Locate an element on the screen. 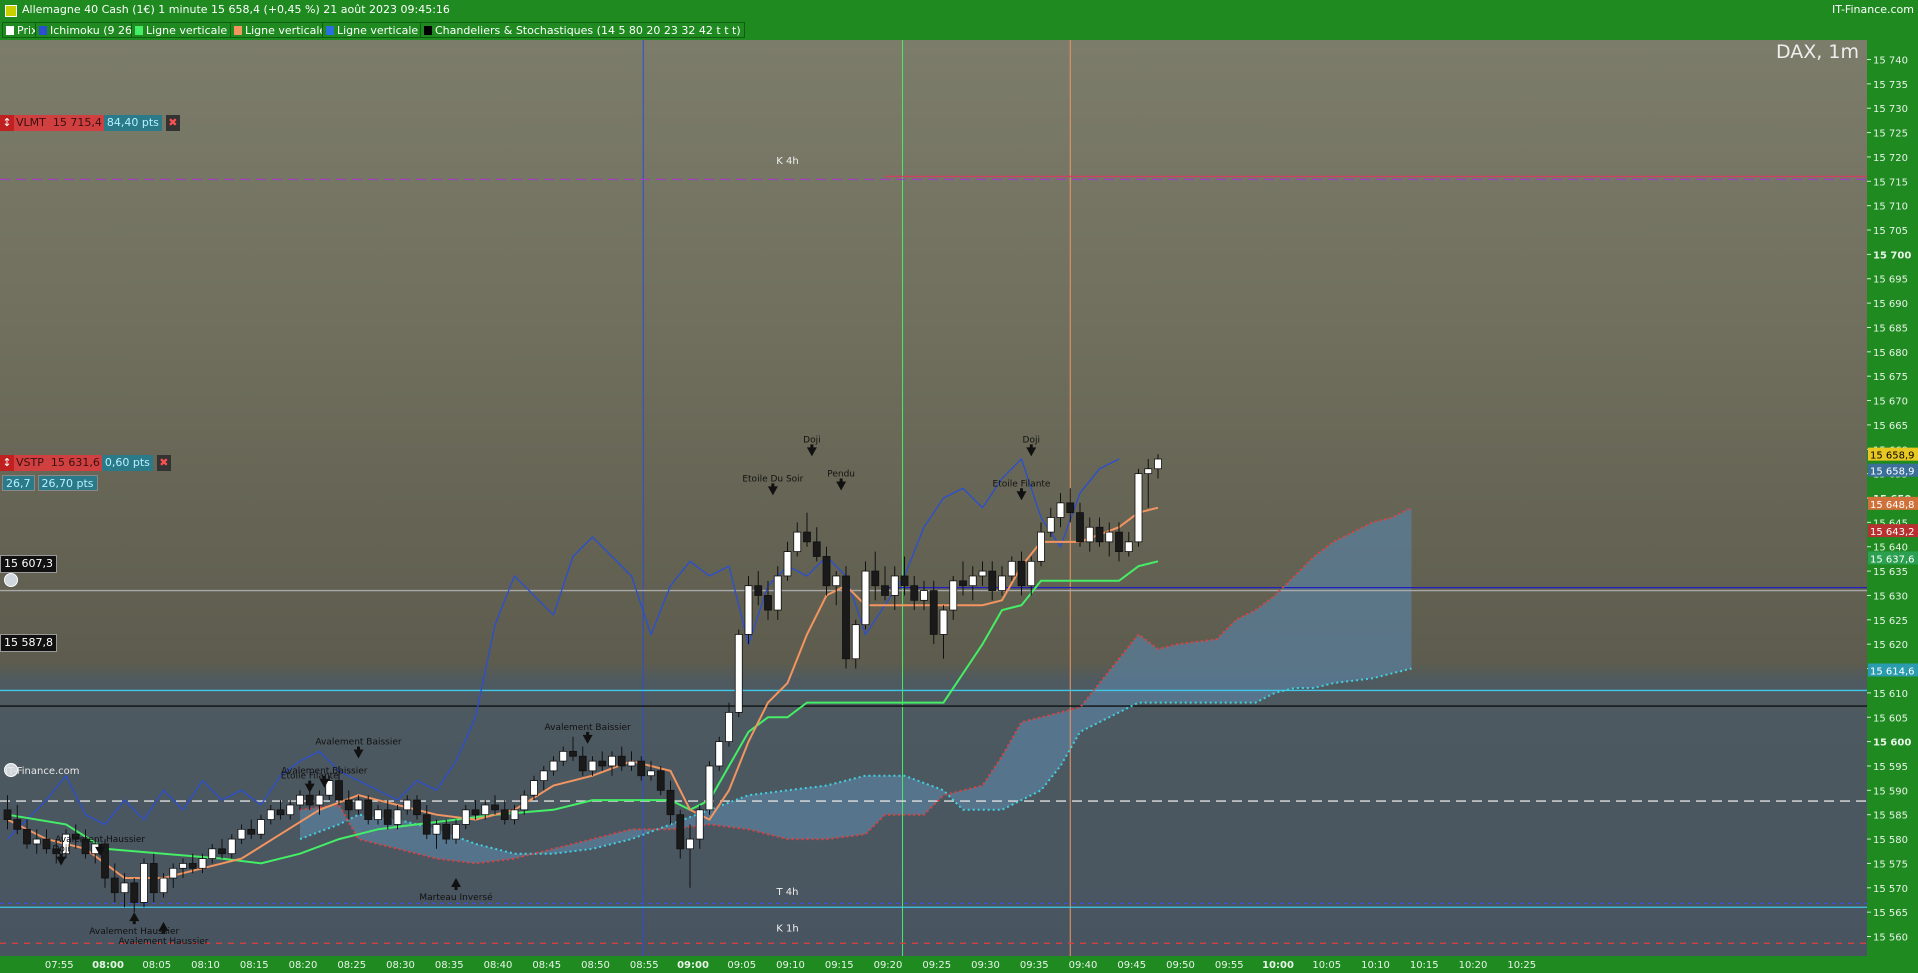 This screenshot has width=1918, height=973. level-label-lower: 15 587,8 is located at coordinates (28, 643).